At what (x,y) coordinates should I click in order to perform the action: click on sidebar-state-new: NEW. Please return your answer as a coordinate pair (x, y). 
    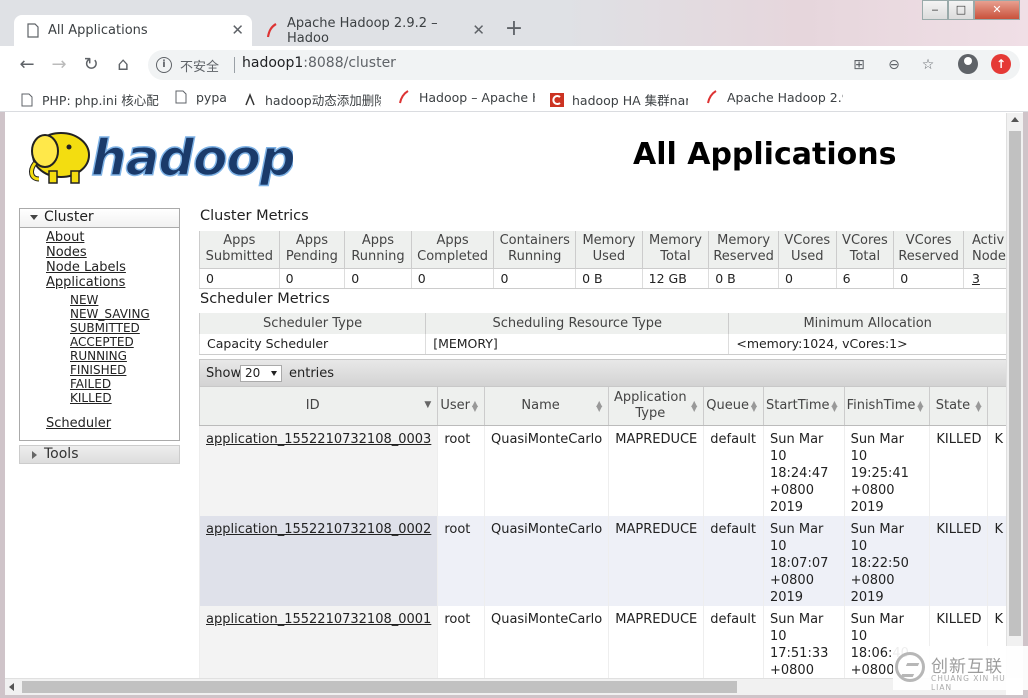
    Looking at the image, I should click on (84, 300).